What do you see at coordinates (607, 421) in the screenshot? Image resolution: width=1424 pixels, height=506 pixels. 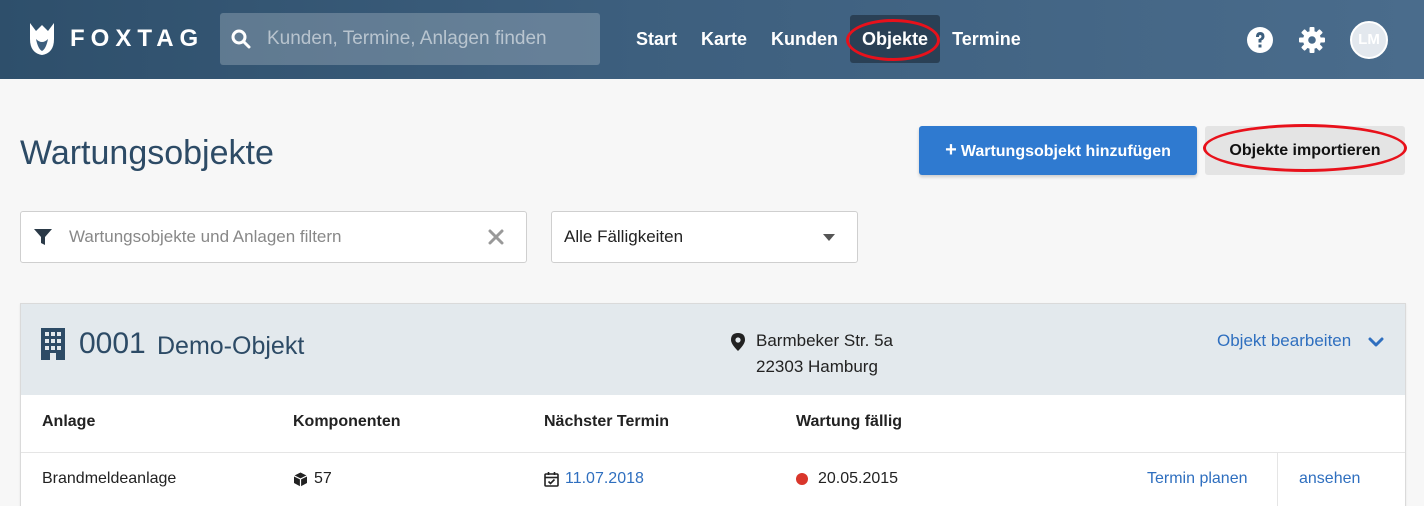 I see `column-header-naechster-termin: Nächster Termin` at bounding box center [607, 421].